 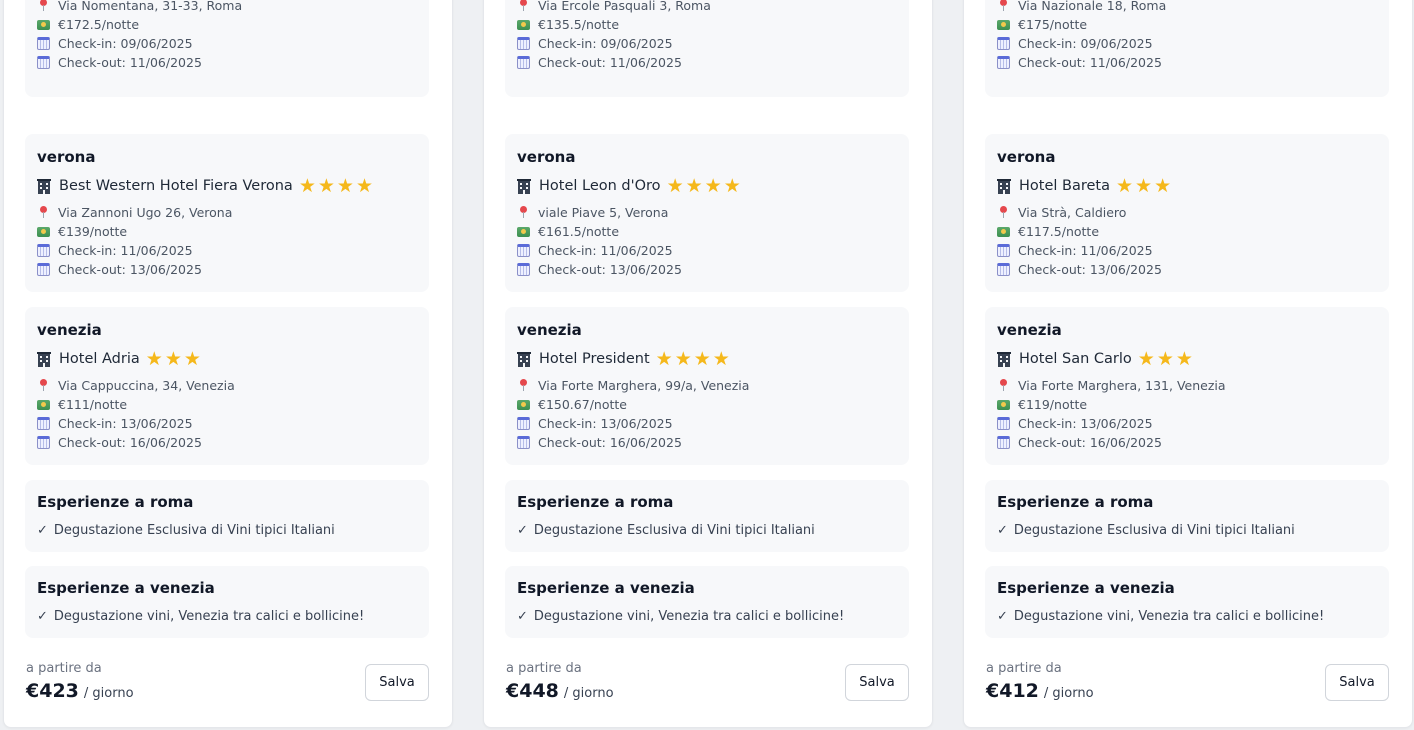 I want to click on price-value: €412, so click(x=1012, y=691).